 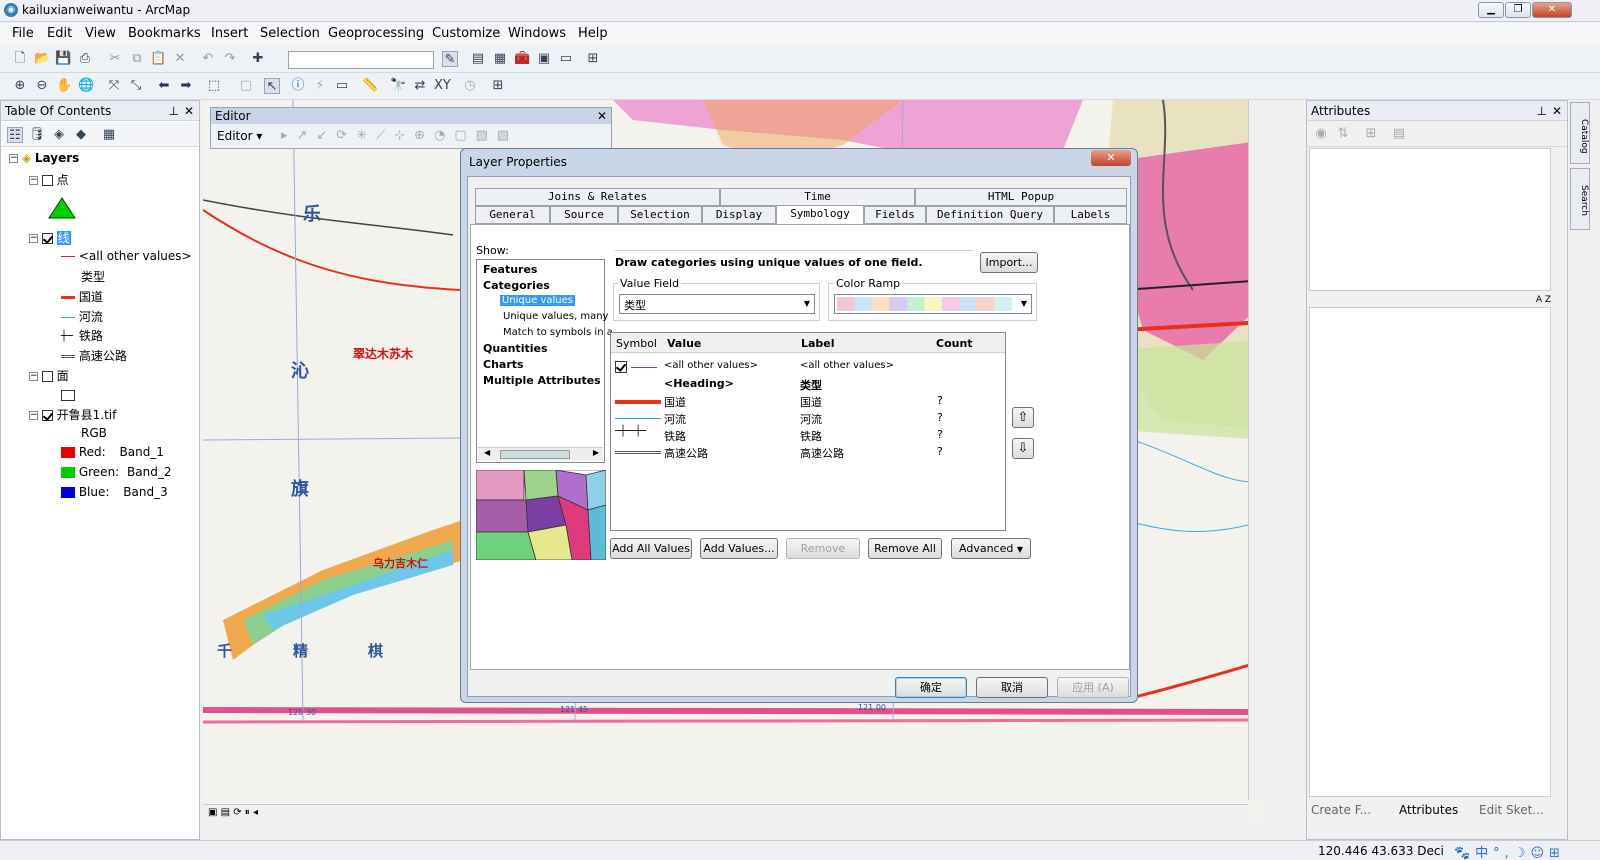 What do you see at coordinates (442, 86) in the screenshot?
I see `goto-xy-icon: XY` at bounding box center [442, 86].